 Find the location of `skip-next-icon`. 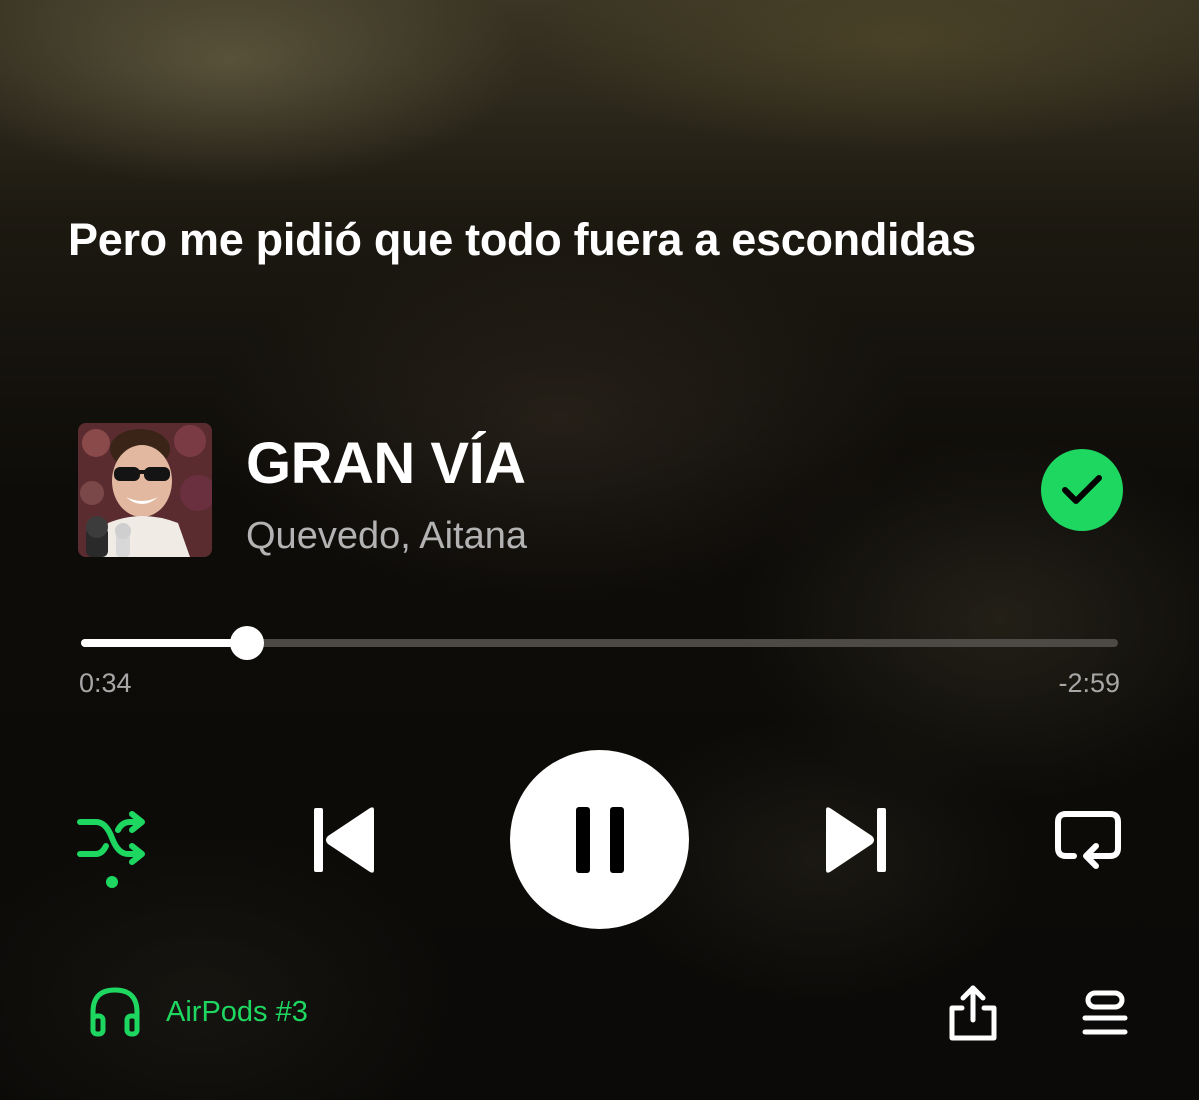

skip-next-icon is located at coordinates (856, 840).